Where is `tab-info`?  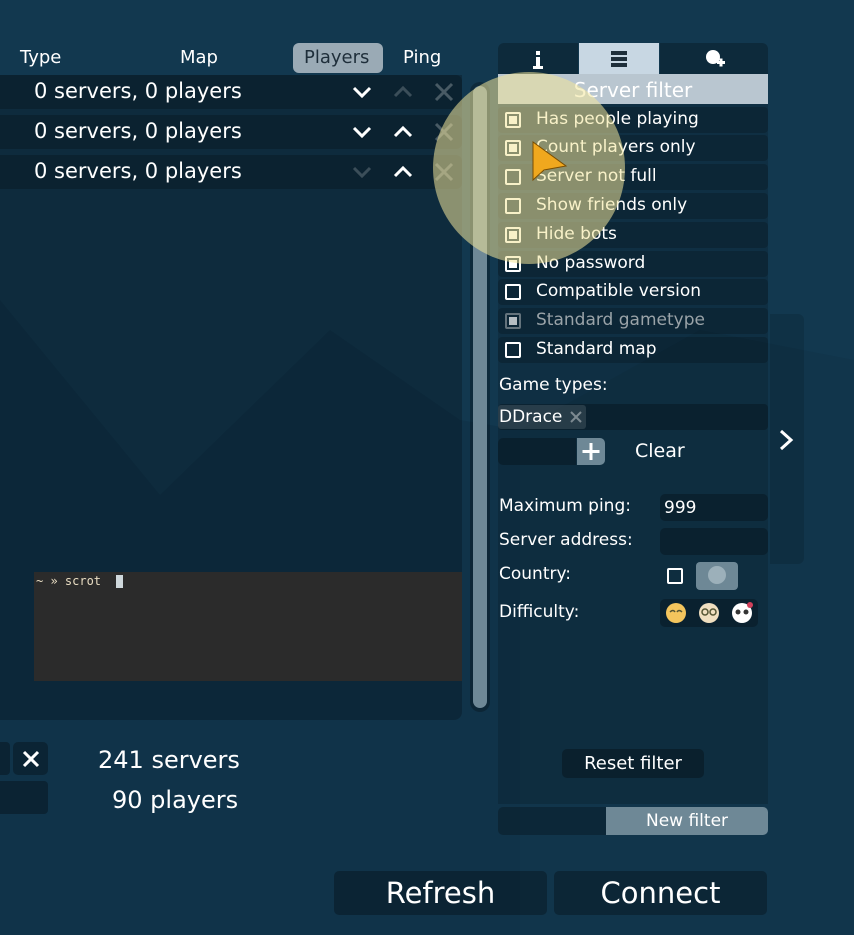
tab-info is located at coordinates (538, 58).